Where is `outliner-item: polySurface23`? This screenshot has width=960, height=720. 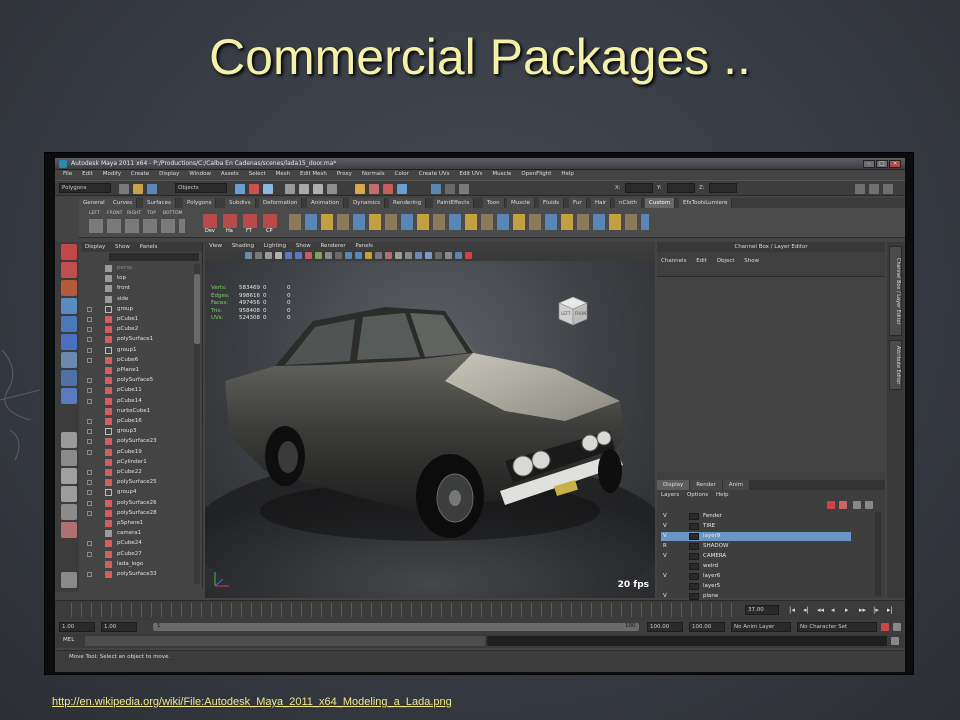 outliner-item: polySurface23 is located at coordinates (142, 441).